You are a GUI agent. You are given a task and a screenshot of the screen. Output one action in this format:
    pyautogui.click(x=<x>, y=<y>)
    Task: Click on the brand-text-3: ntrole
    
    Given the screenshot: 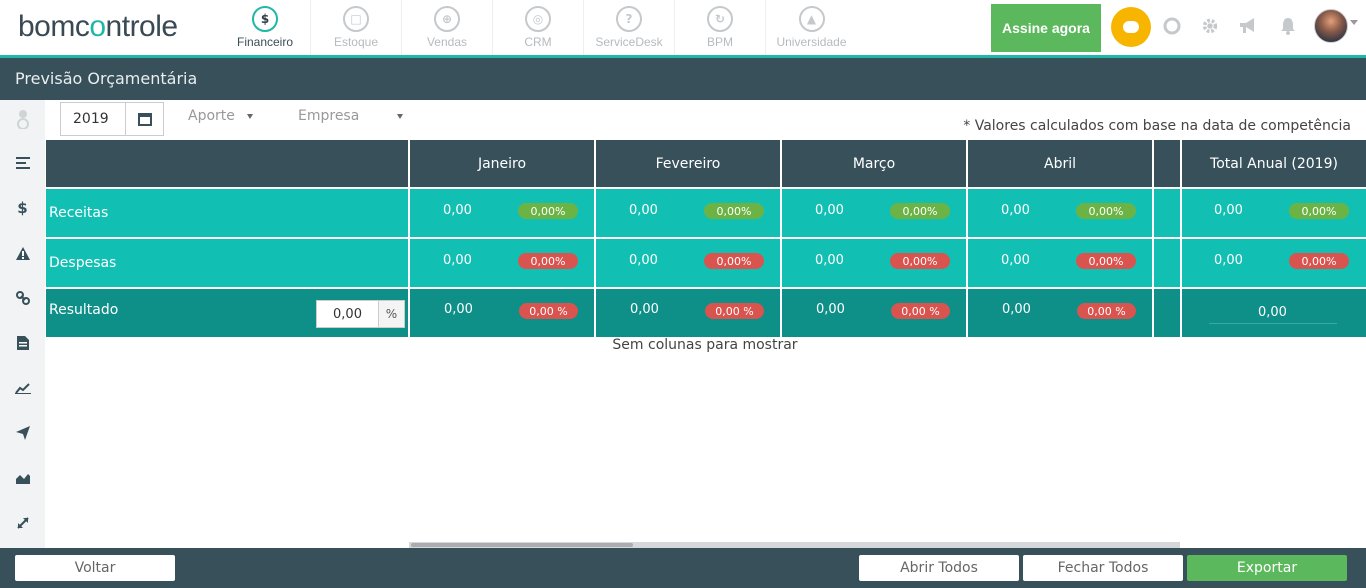 What is the action you would take?
    pyautogui.click(x=142, y=26)
    